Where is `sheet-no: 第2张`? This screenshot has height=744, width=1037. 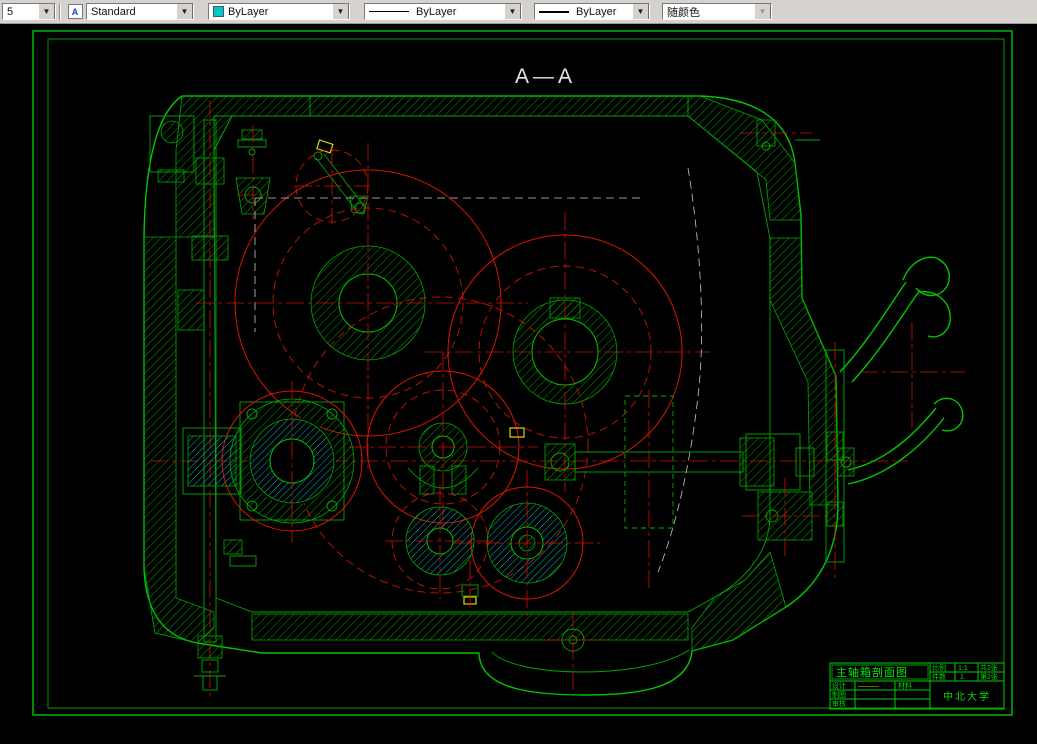 sheet-no: 第2张 is located at coordinates (989, 676).